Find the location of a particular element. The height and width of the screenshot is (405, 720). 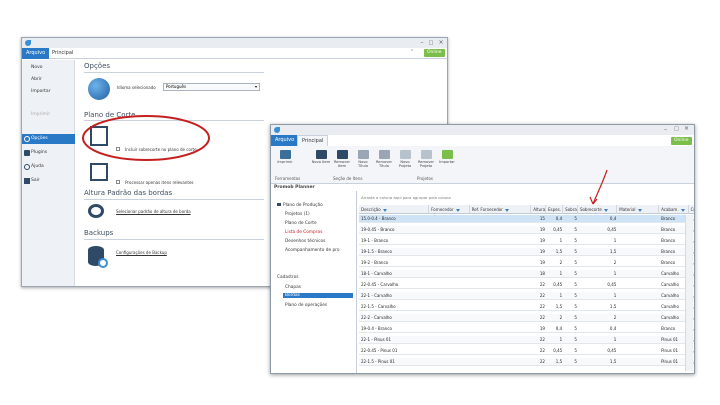

tab-principal: Principal is located at coordinates (62, 53).